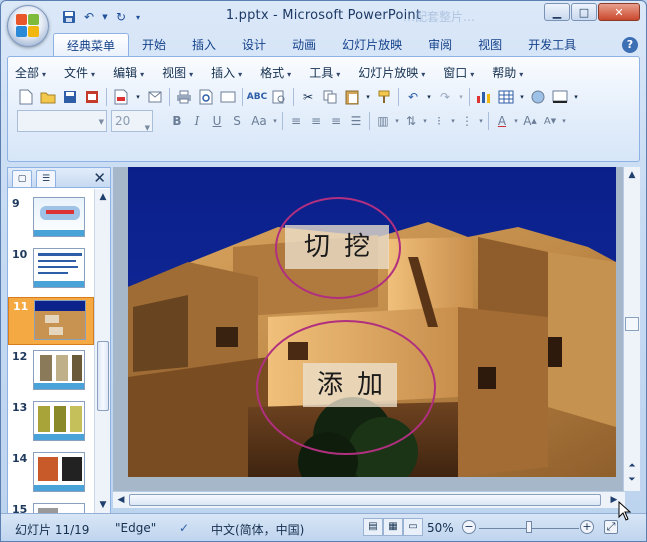 This screenshot has height=542, width=647. Describe the element at coordinates (254, 45) in the screenshot. I see `ribbon-tab: 设计` at that location.